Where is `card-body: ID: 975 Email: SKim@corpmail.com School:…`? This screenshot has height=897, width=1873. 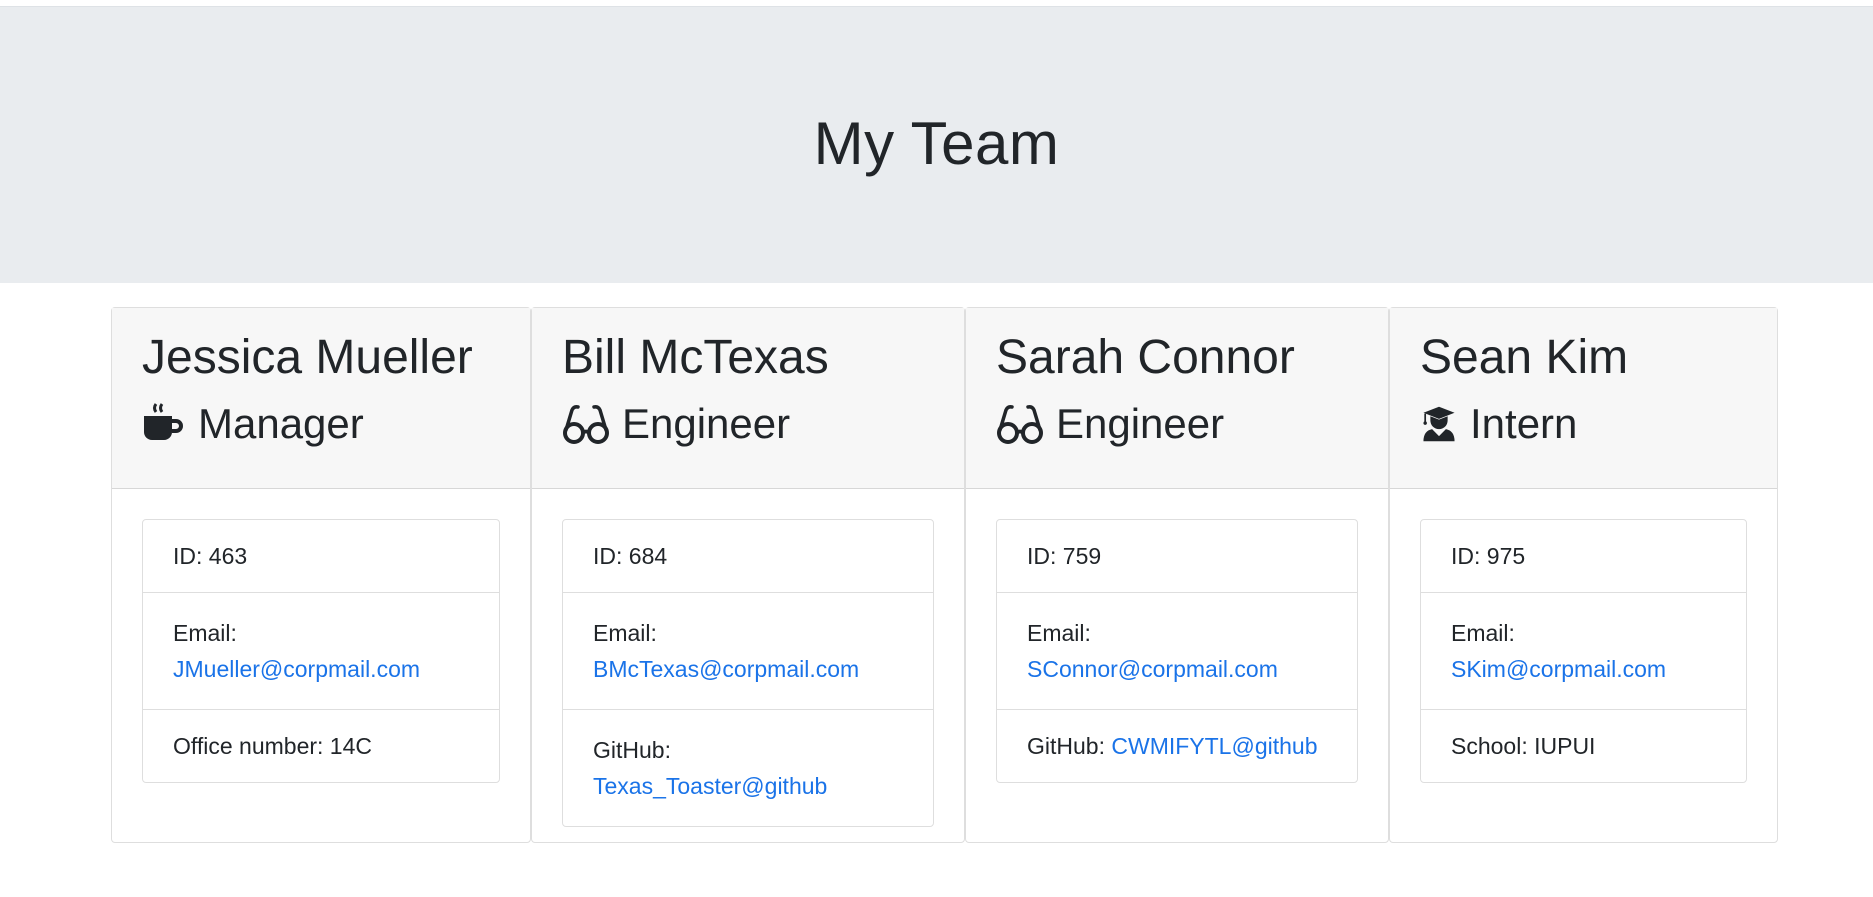 card-body: ID: 975 Email: SKim@corpmail.com School:… is located at coordinates (1583, 636).